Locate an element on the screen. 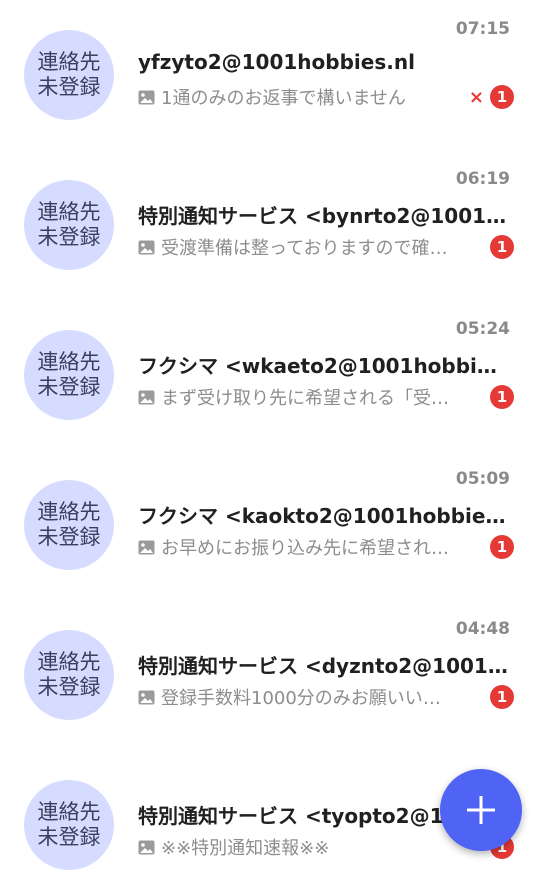 The height and width of the screenshot is (884, 540). message-preview: まず受け取り先に希望される「受取方法」 is located at coordinates (298, 397).